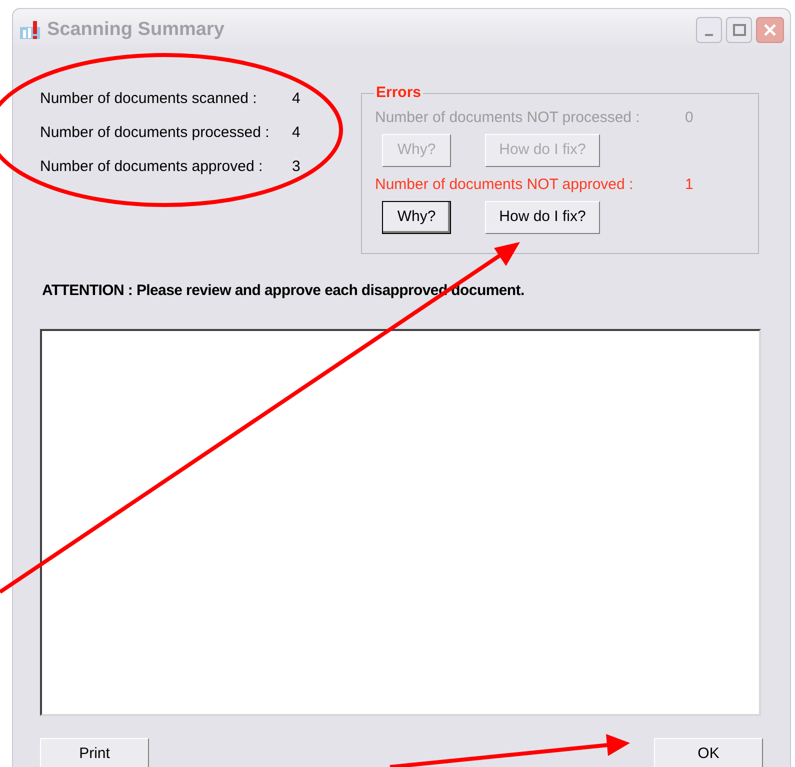 The image size is (795, 767). Describe the element at coordinates (416, 217) in the screenshot. I see `button: Why?` at that location.